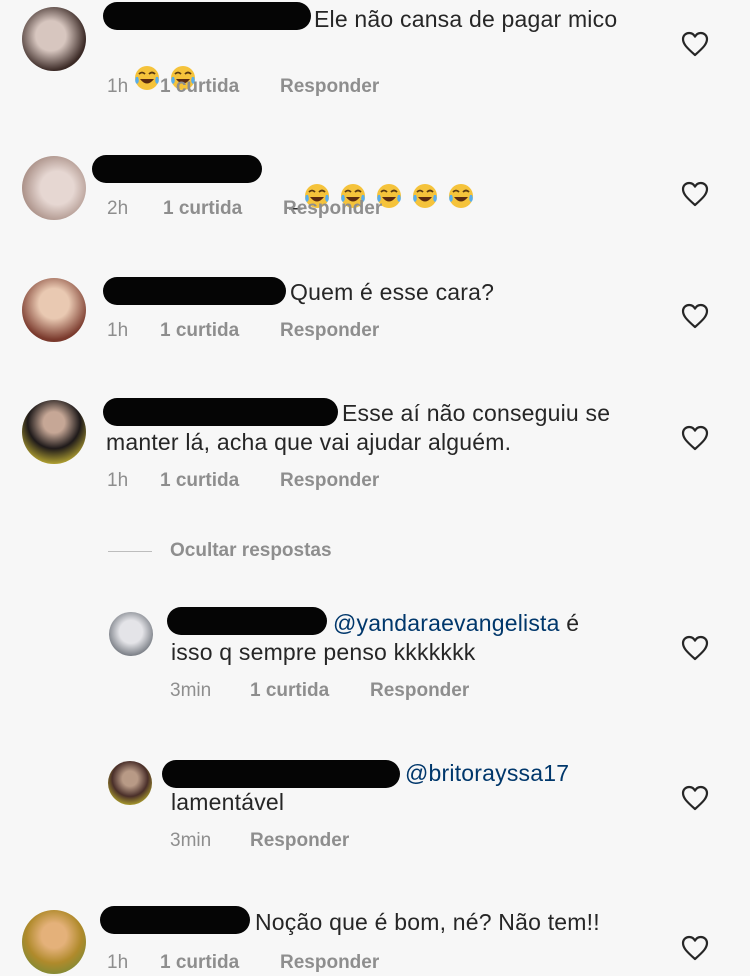  I want to click on comment-emojis: _, so click(373, 197).